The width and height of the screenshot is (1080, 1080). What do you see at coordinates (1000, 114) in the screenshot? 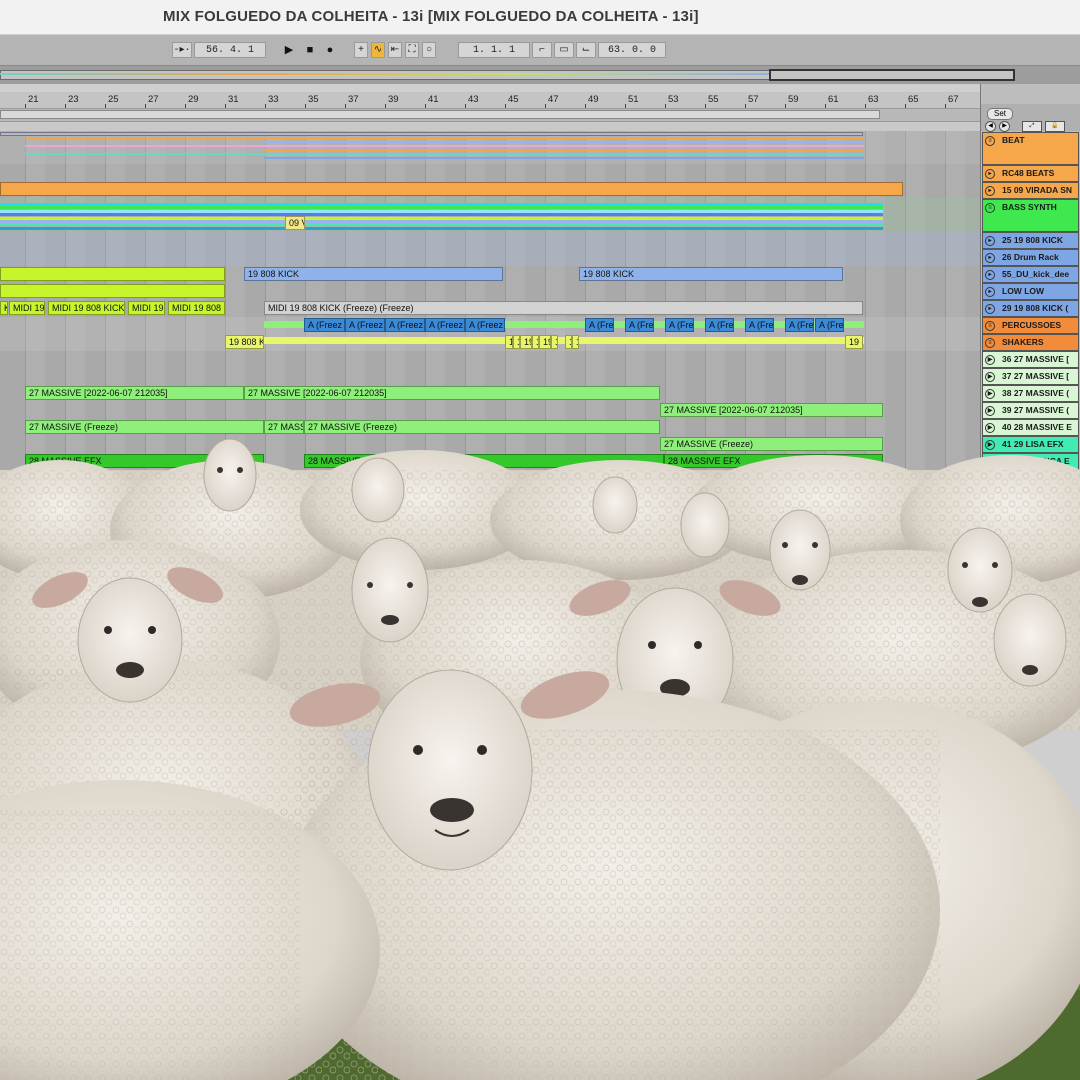
I see `set-button: Set` at bounding box center [1000, 114].